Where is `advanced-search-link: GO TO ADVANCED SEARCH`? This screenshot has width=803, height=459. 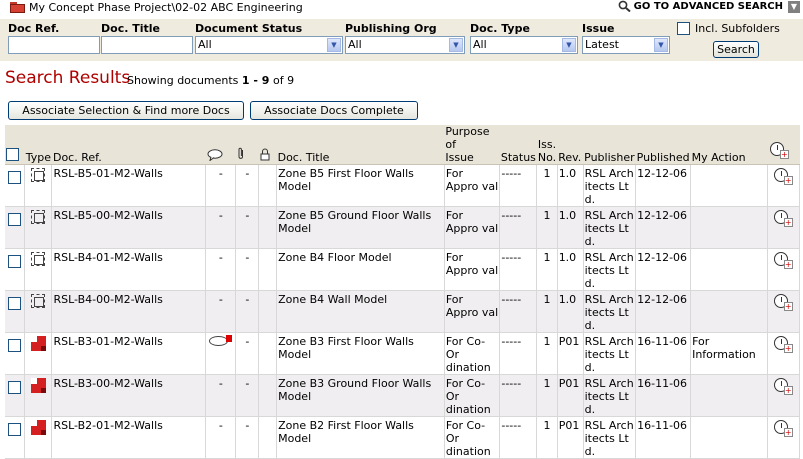
advanced-search-link: GO TO ADVANCED SEARCH is located at coordinates (700, 6).